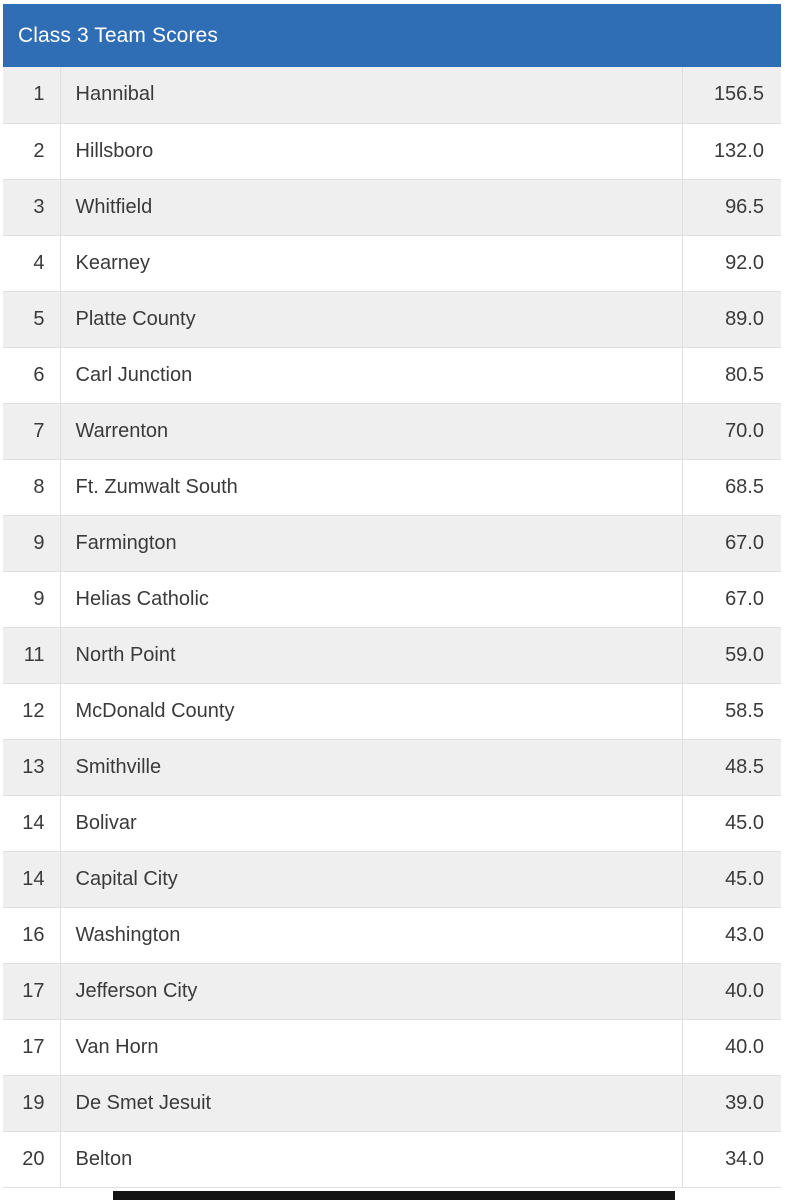  What do you see at coordinates (32, 151) in the screenshot?
I see `rank-cell: 2` at bounding box center [32, 151].